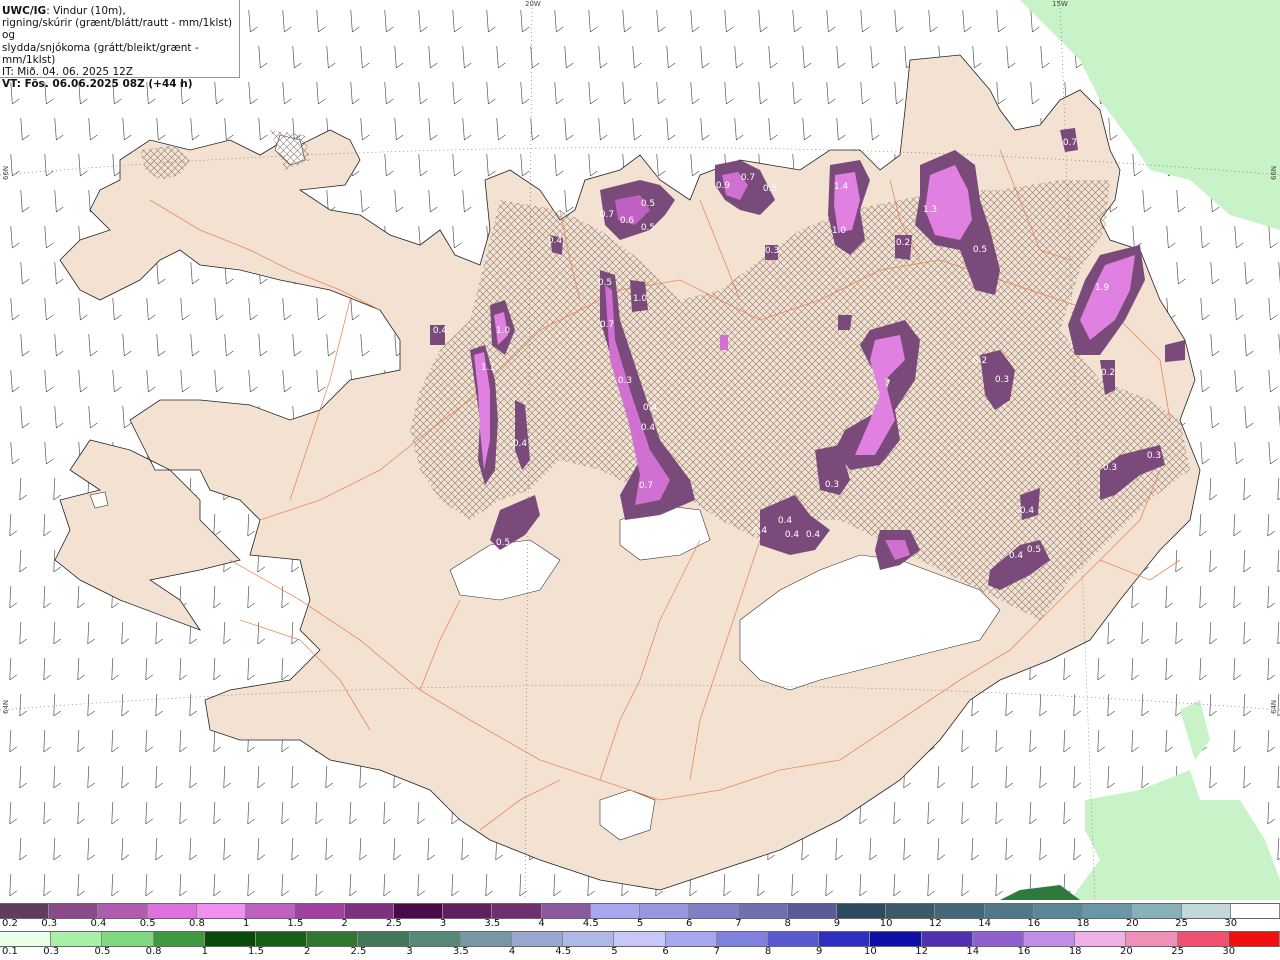 The height and width of the screenshot is (960, 1280). What do you see at coordinates (488, 368) in the screenshot?
I see `precip-value-label: 1.1` at bounding box center [488, 368].